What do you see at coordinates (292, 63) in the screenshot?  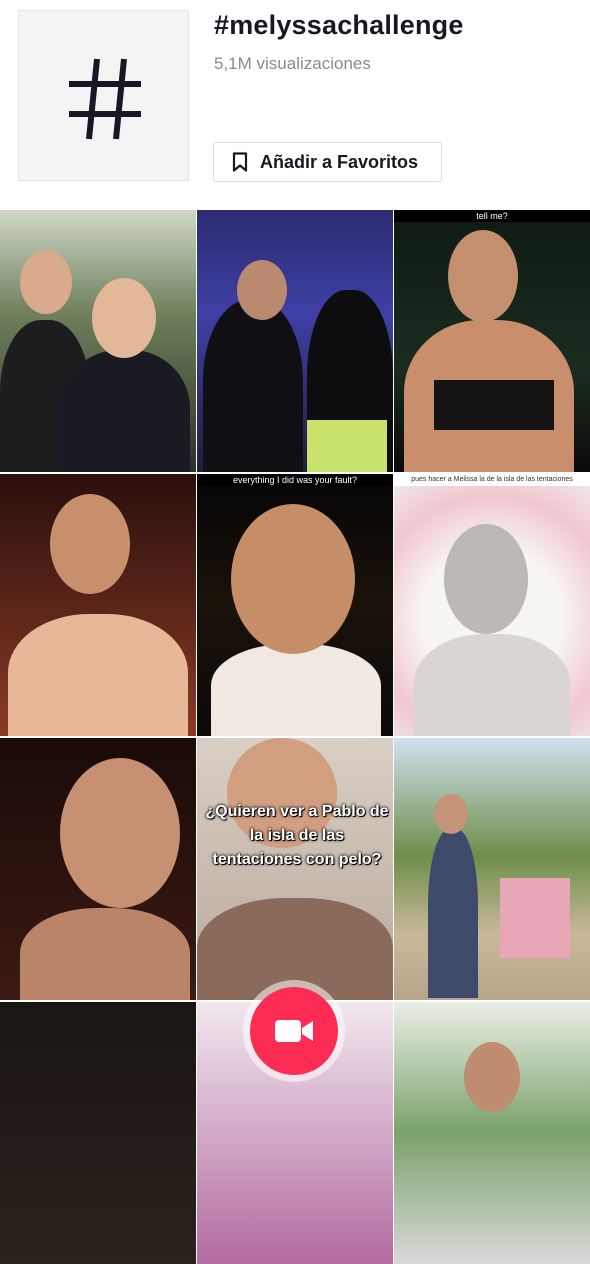 I see `view-count: 5,1M visualizaciones` at bounding box center [292, 63].